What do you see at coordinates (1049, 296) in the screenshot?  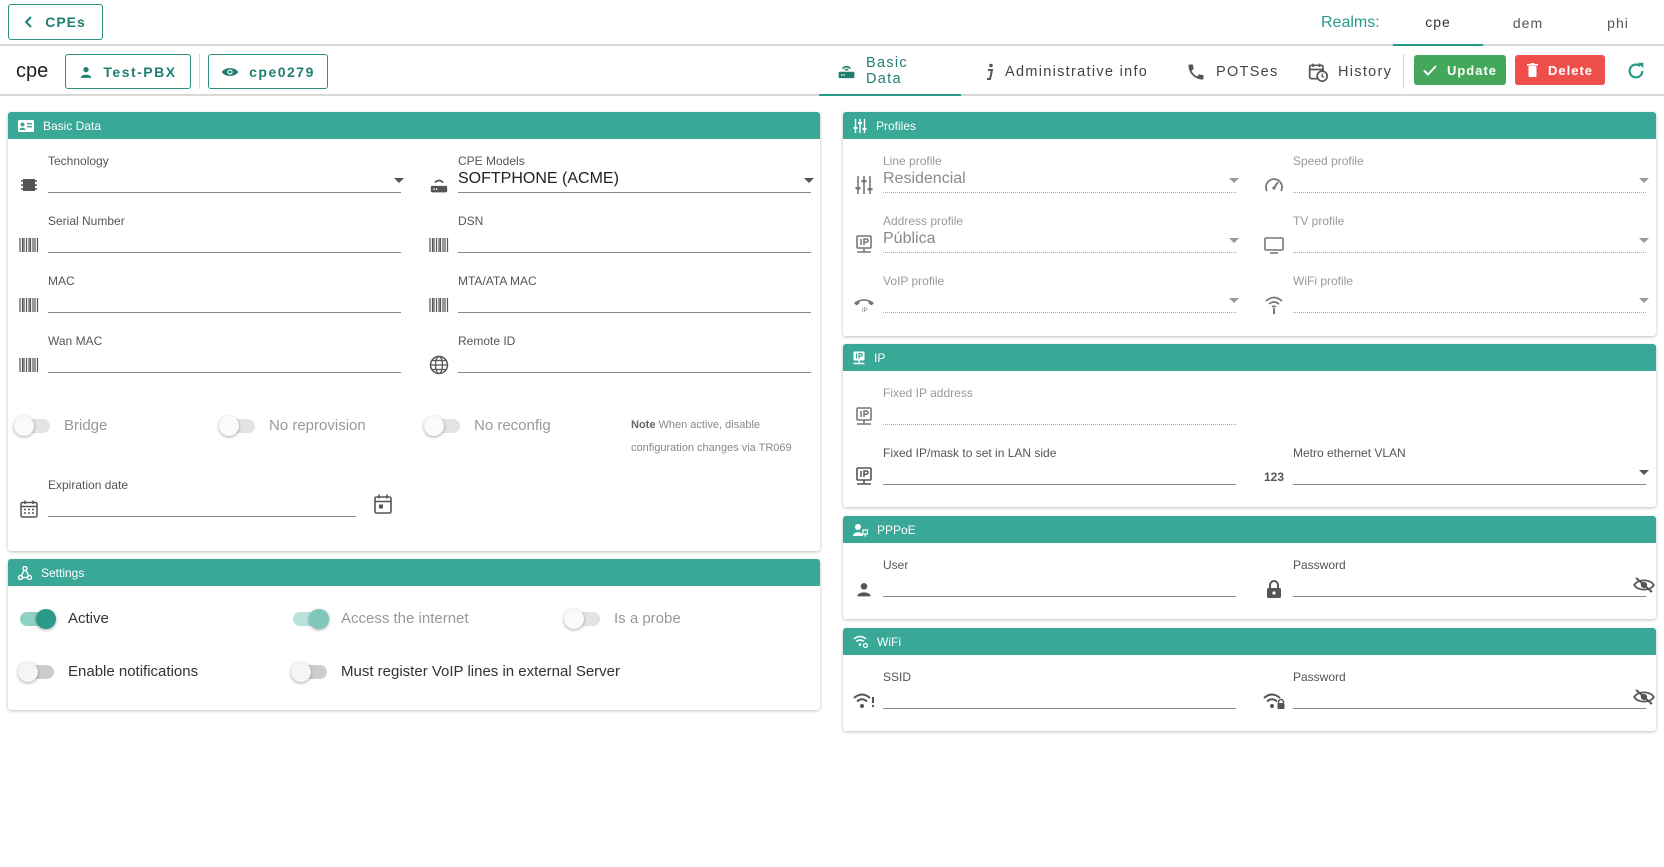 I see `voip-profile-select: VoIP profile IP` at bounding box center [1049, 296].